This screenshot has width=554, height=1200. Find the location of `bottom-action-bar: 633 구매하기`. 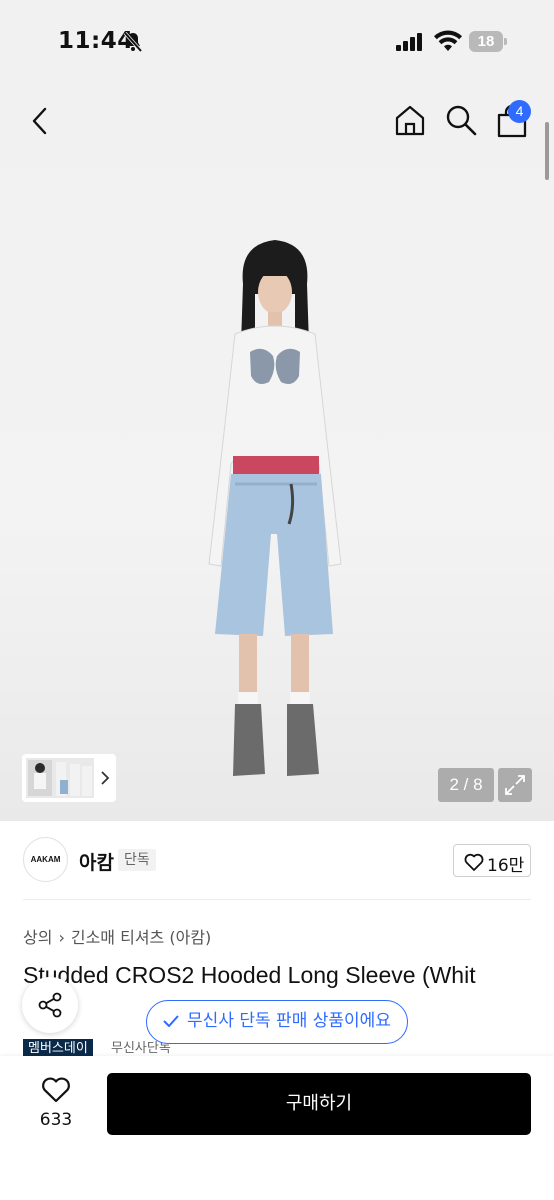

bottom-action-bar: 633 구매하기 is located at coordinates (277, 1128).